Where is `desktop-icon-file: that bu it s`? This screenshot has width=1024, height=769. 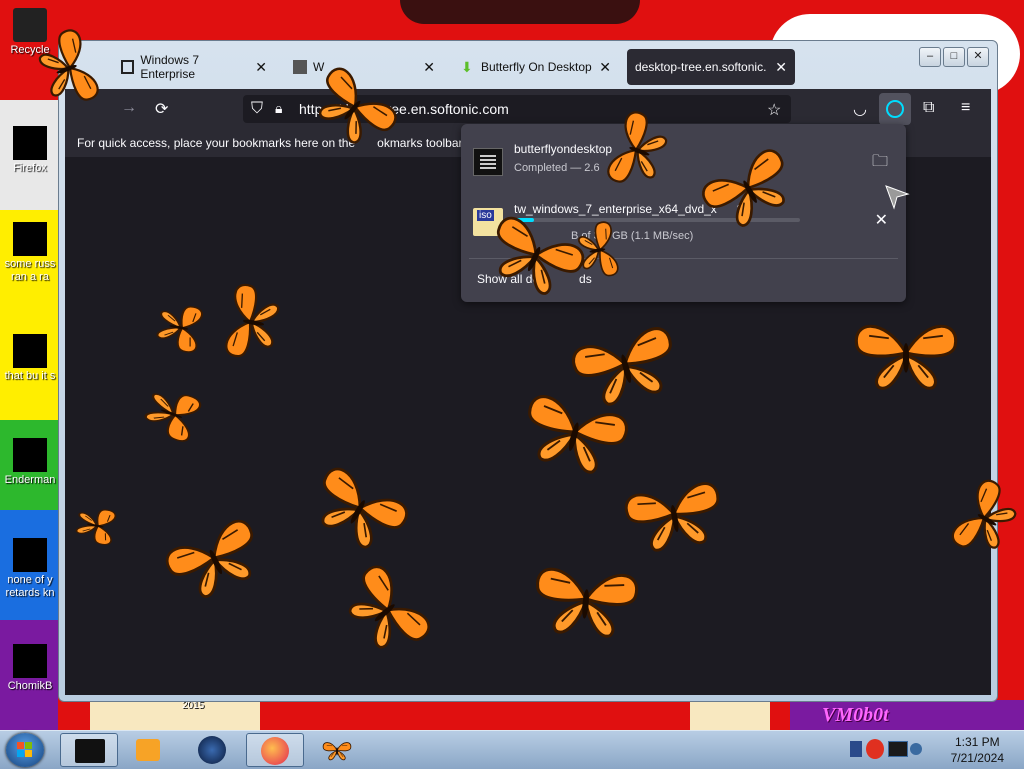 desktop-icon-file: that bu it s is located at coordinates (30, 358).